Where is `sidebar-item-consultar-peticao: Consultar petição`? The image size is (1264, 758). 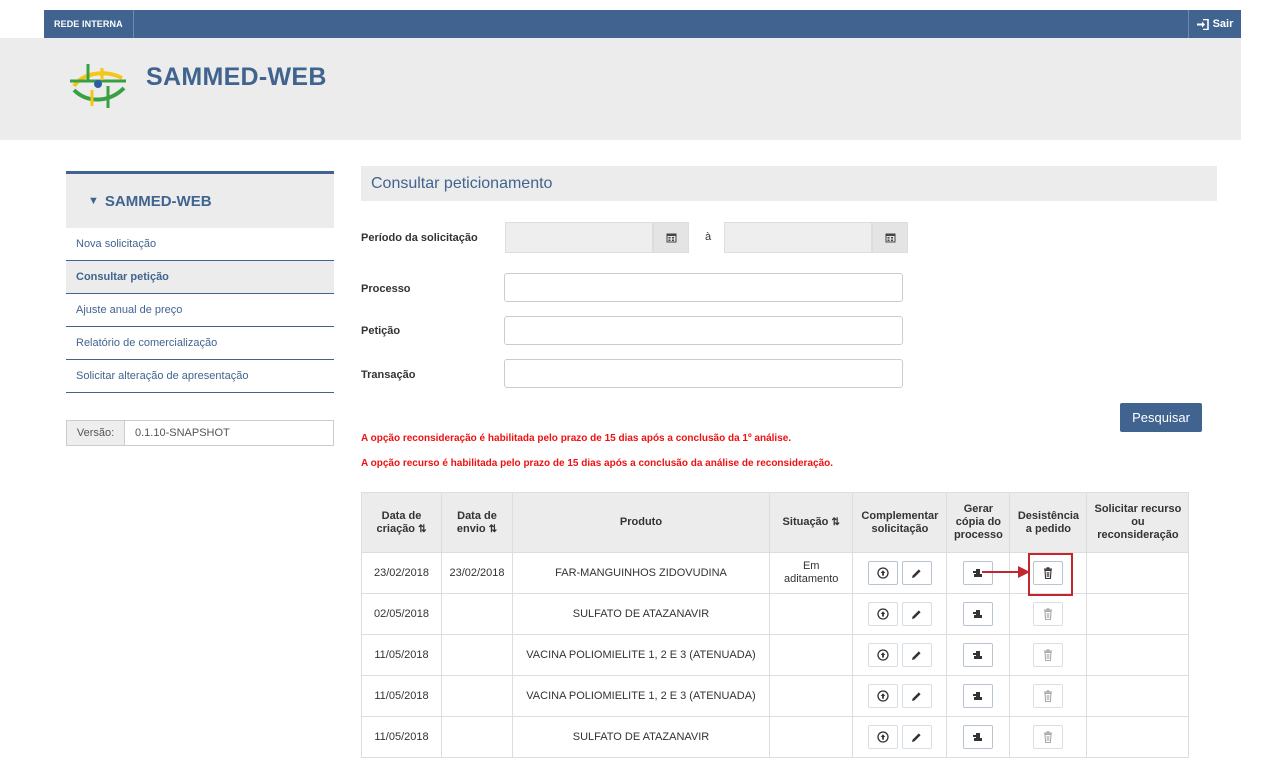 sidebar-item-consultar-peticao: Consultar petição is located at coordinates (200, 277).